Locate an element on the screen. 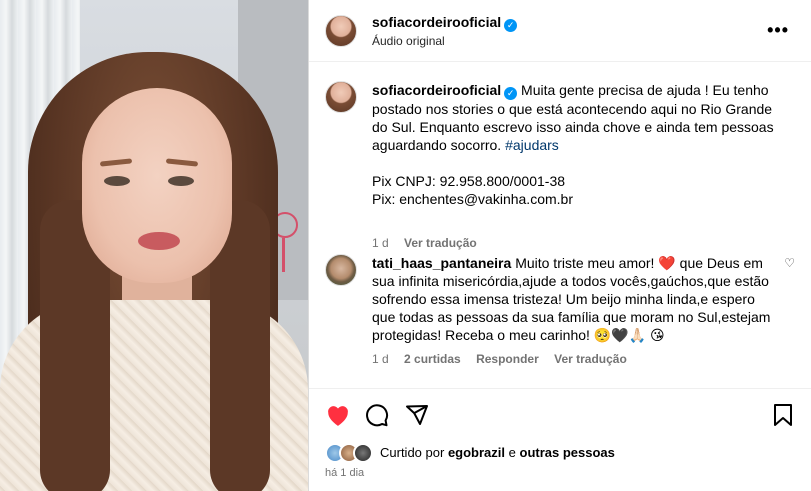 The height and width of the screenshot is (491, 811). liked-by-others: outras pessoas is located at coordinates (567, 452).